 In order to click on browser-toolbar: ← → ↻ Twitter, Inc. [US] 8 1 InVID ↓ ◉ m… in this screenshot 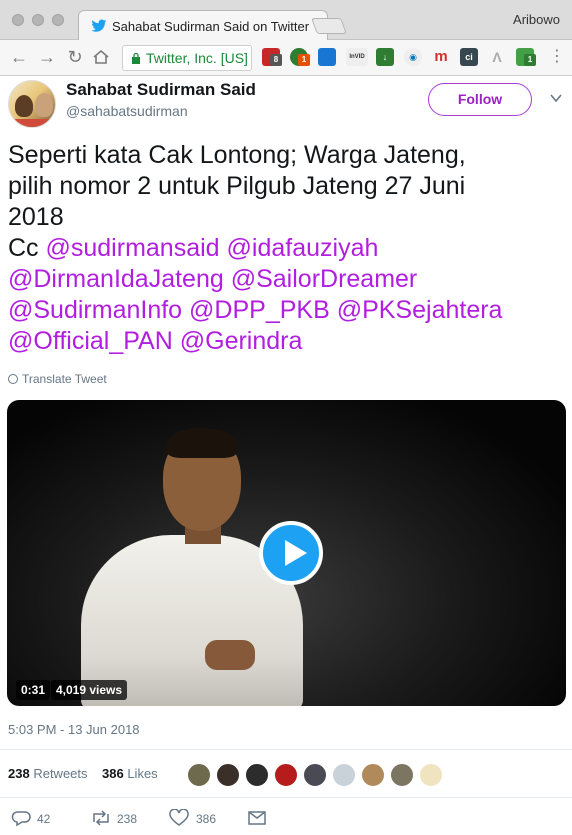, I will do `click(286, 58)`.